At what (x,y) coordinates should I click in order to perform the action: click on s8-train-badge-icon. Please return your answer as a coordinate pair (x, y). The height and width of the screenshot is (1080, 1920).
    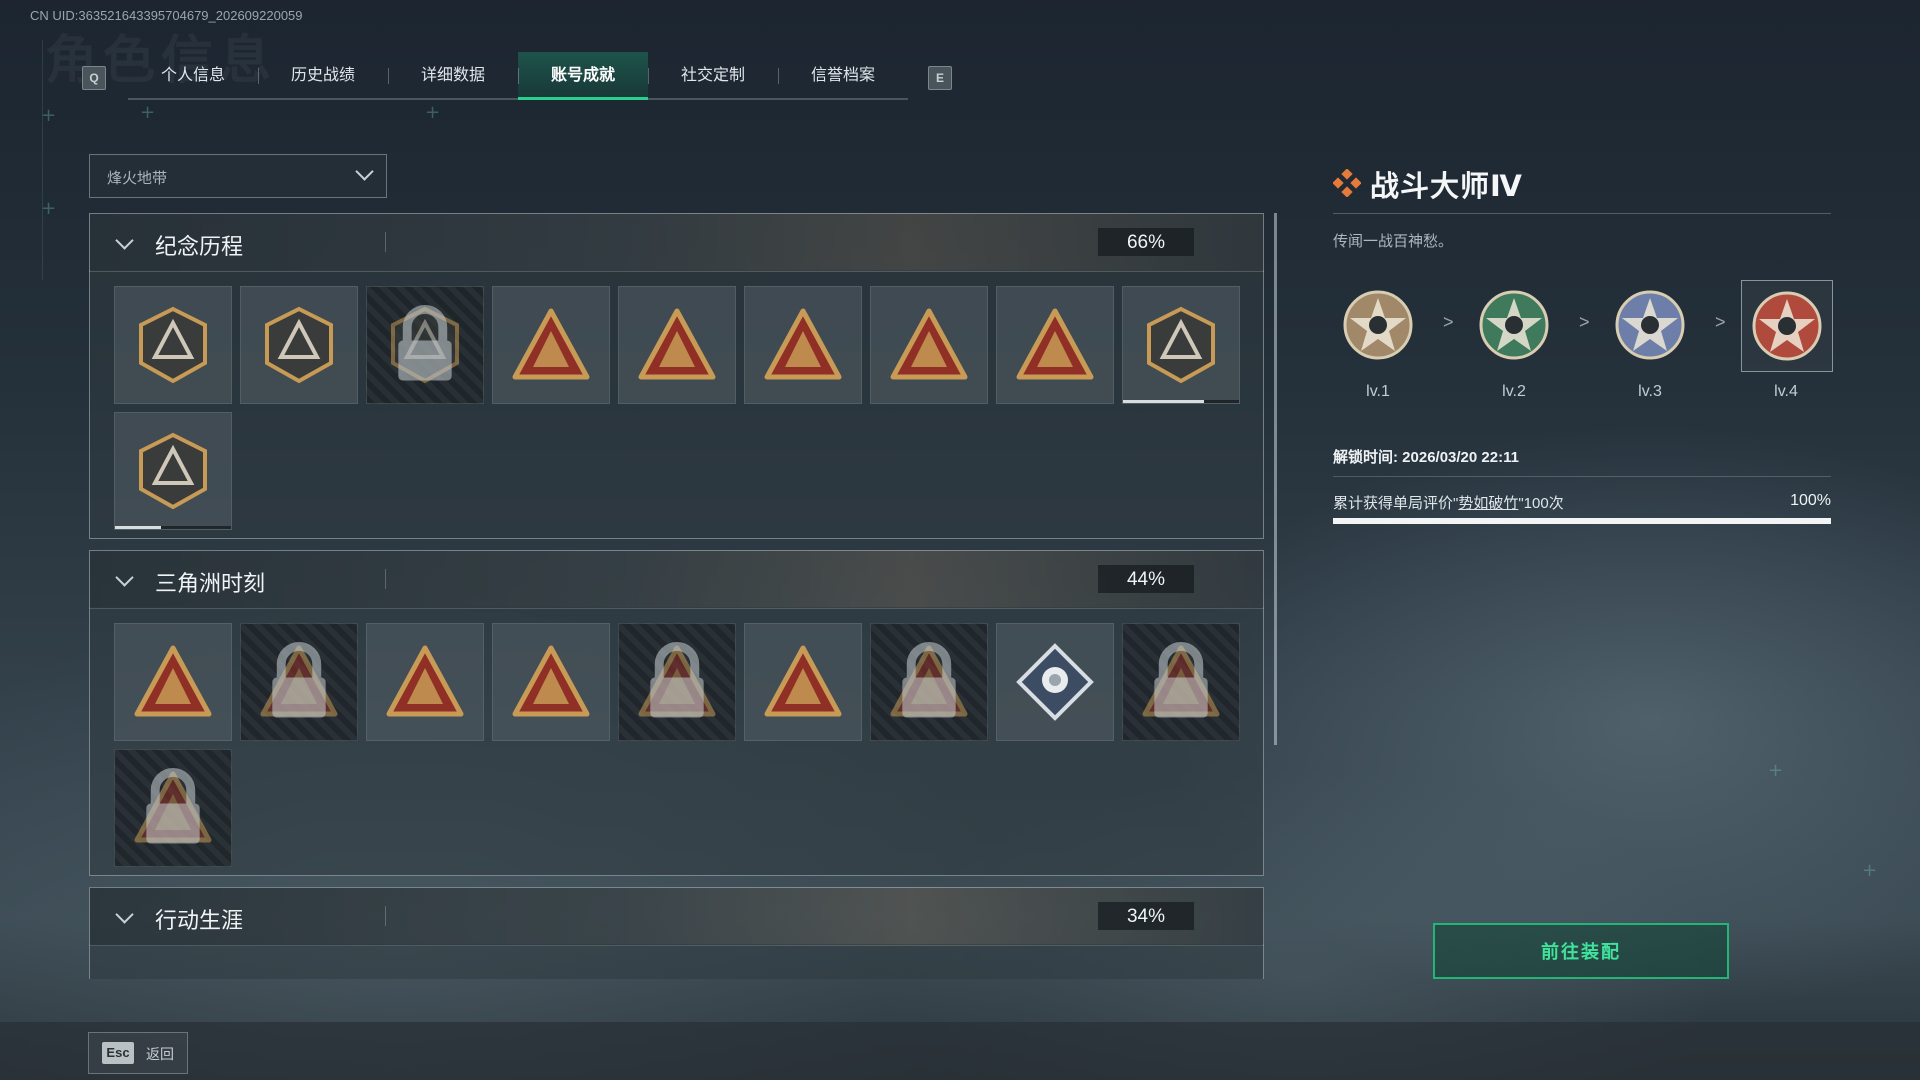
    Looking at the image, I should click on (551, 344).